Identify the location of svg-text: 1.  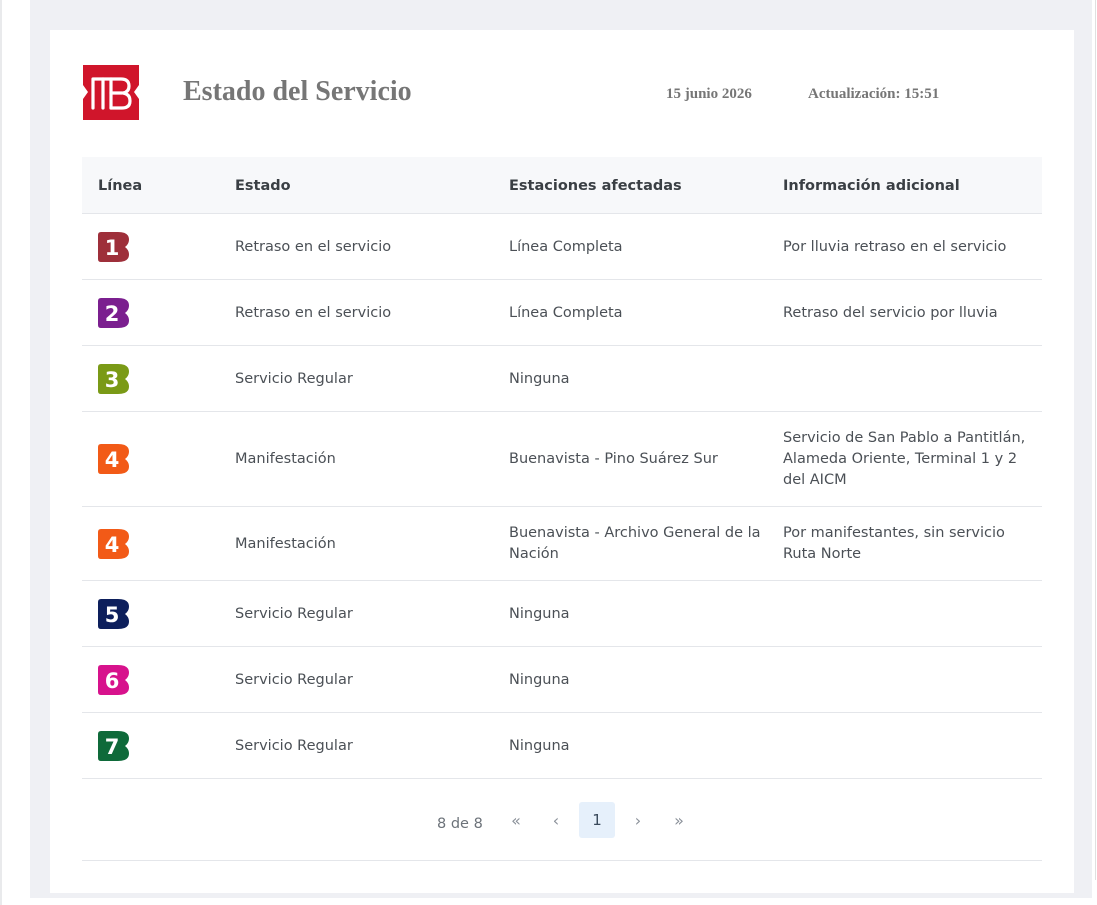
(112, 248).